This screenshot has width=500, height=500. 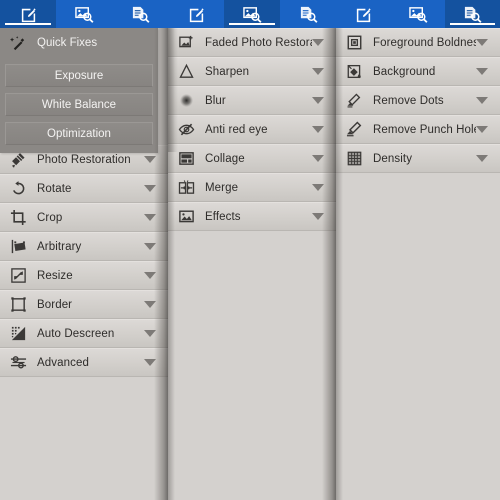 What do you see at coordinates (186, 188) in the screenshot?
I see `merge-panels-icon` at bounding box center [186, 188].